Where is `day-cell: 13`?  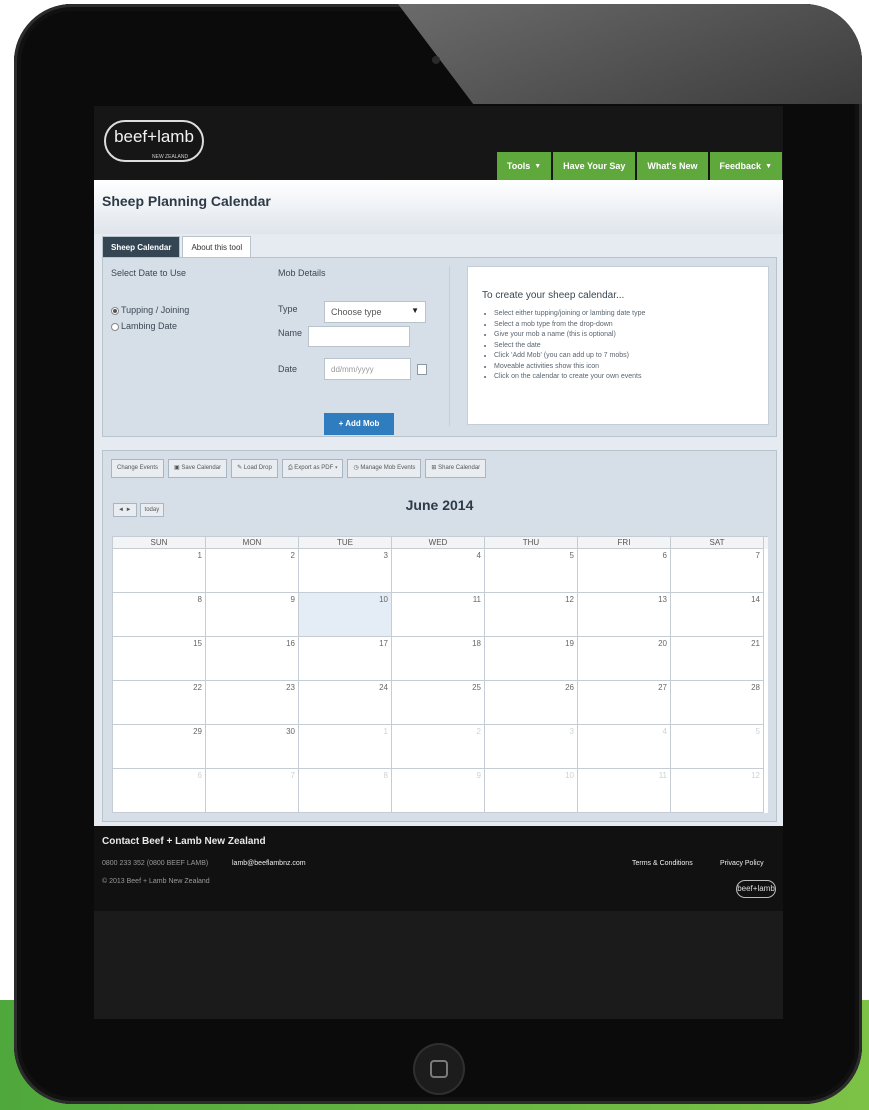
day-cell: 13 is located at coordinates (624, 615).